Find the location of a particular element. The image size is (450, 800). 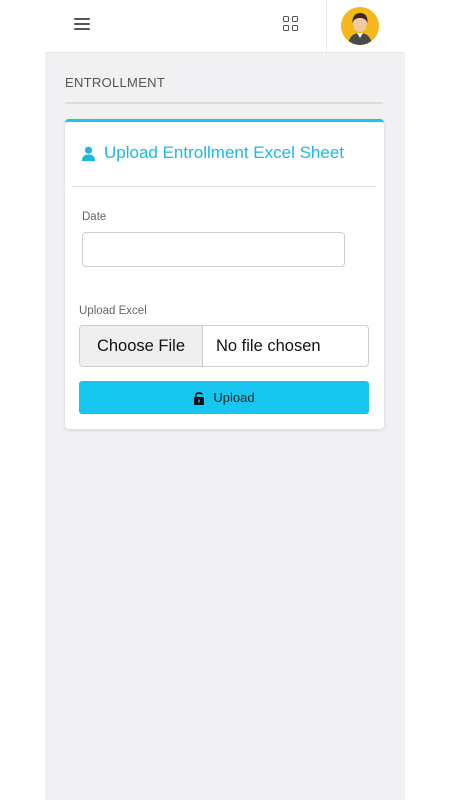

upload-excel-label: Upload Excel is located at coordinates (113, 311).